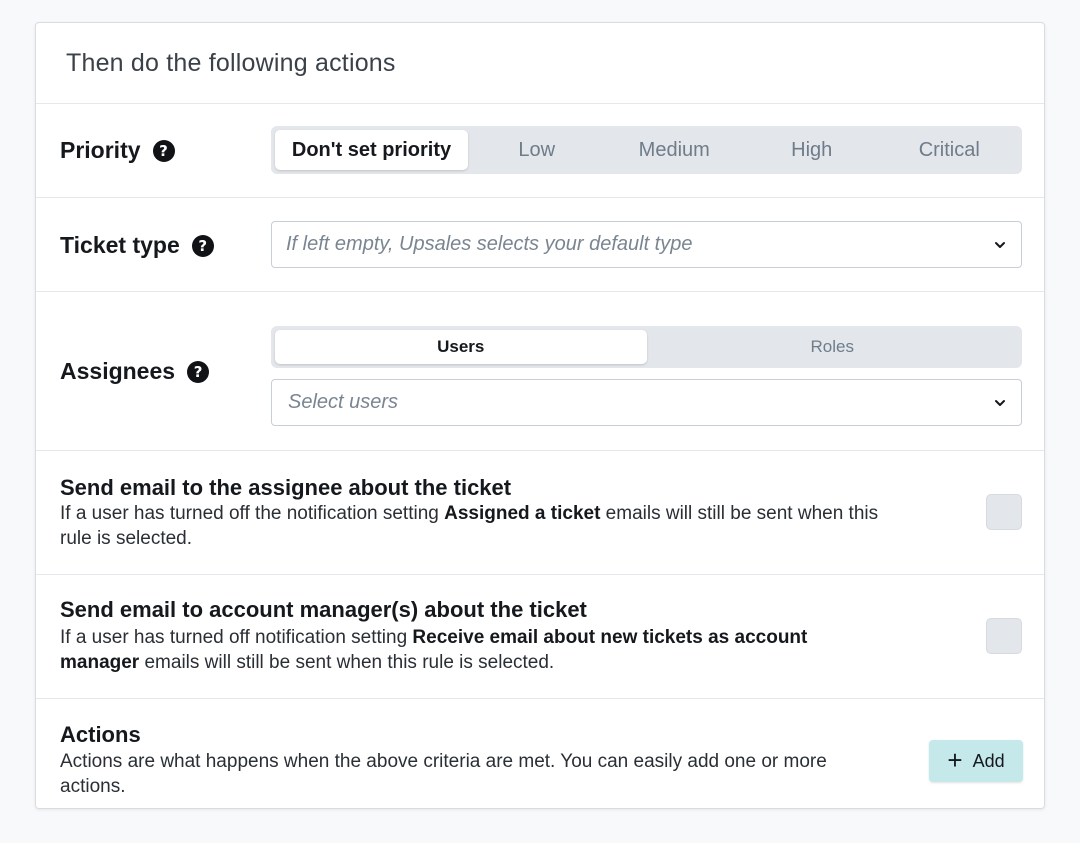 This screenshot has width=1080, height=843. What do you see at coordinates (343, 402) in the screenshot?
I see `users-select-placeholder: Select users` at bounding box center [343, 402].